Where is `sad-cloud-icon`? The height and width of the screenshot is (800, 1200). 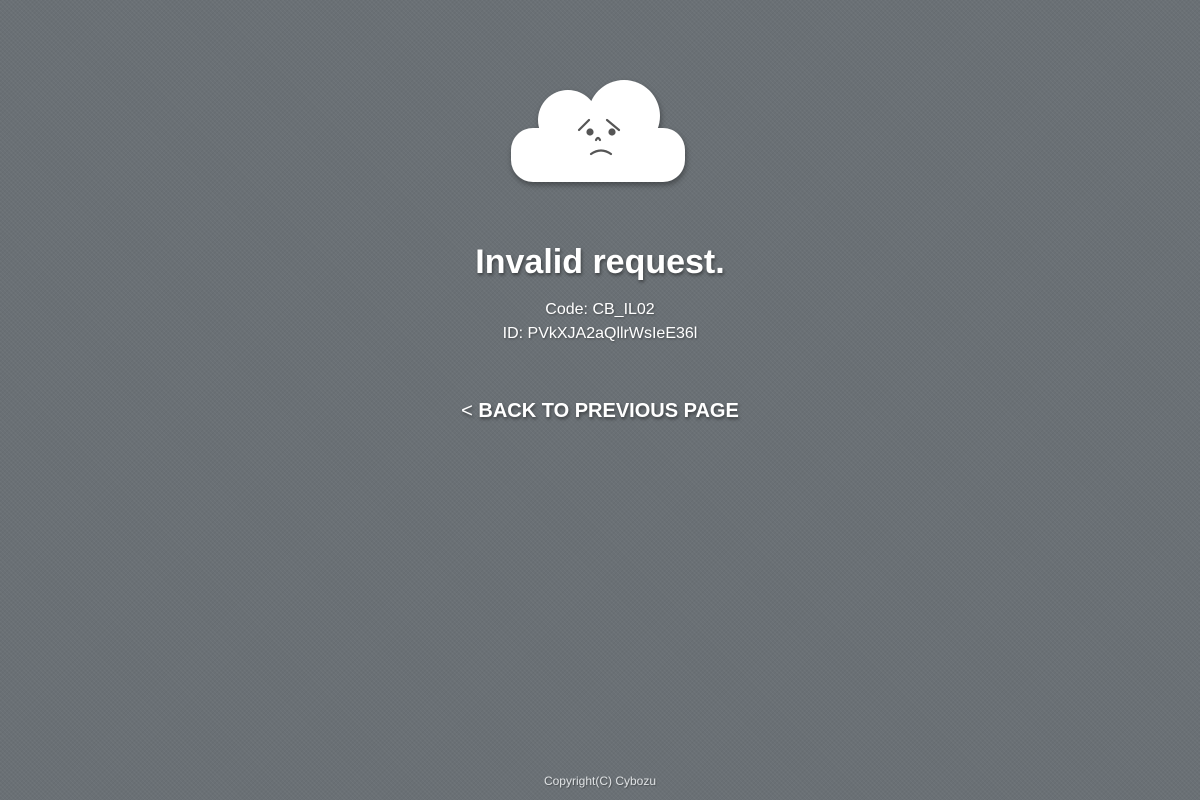
sad-cloud-icon is located at coordinates (600, 136).